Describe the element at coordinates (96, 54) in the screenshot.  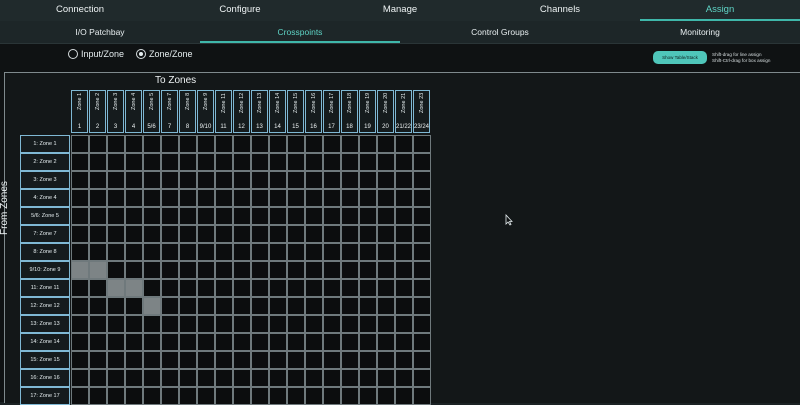
I see `input-zone-radio: Input/Zone` at that location.